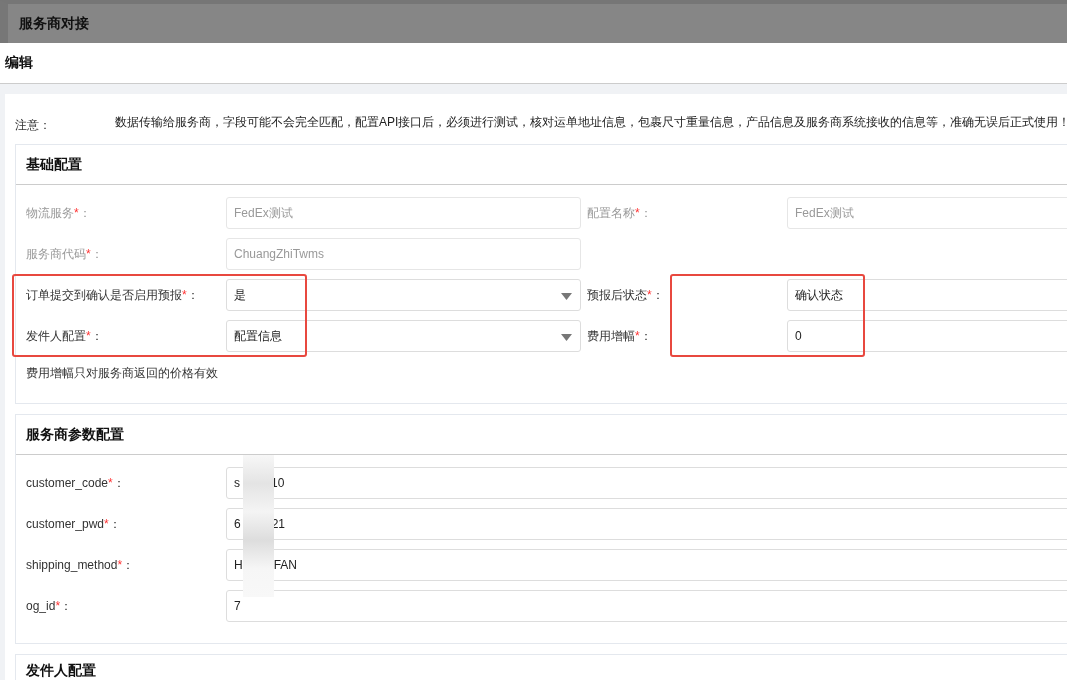 The image size is (1067, 680). Describe the element at coordinates (403, 295) in the screenshot. I see `select-field: 是` at that location.